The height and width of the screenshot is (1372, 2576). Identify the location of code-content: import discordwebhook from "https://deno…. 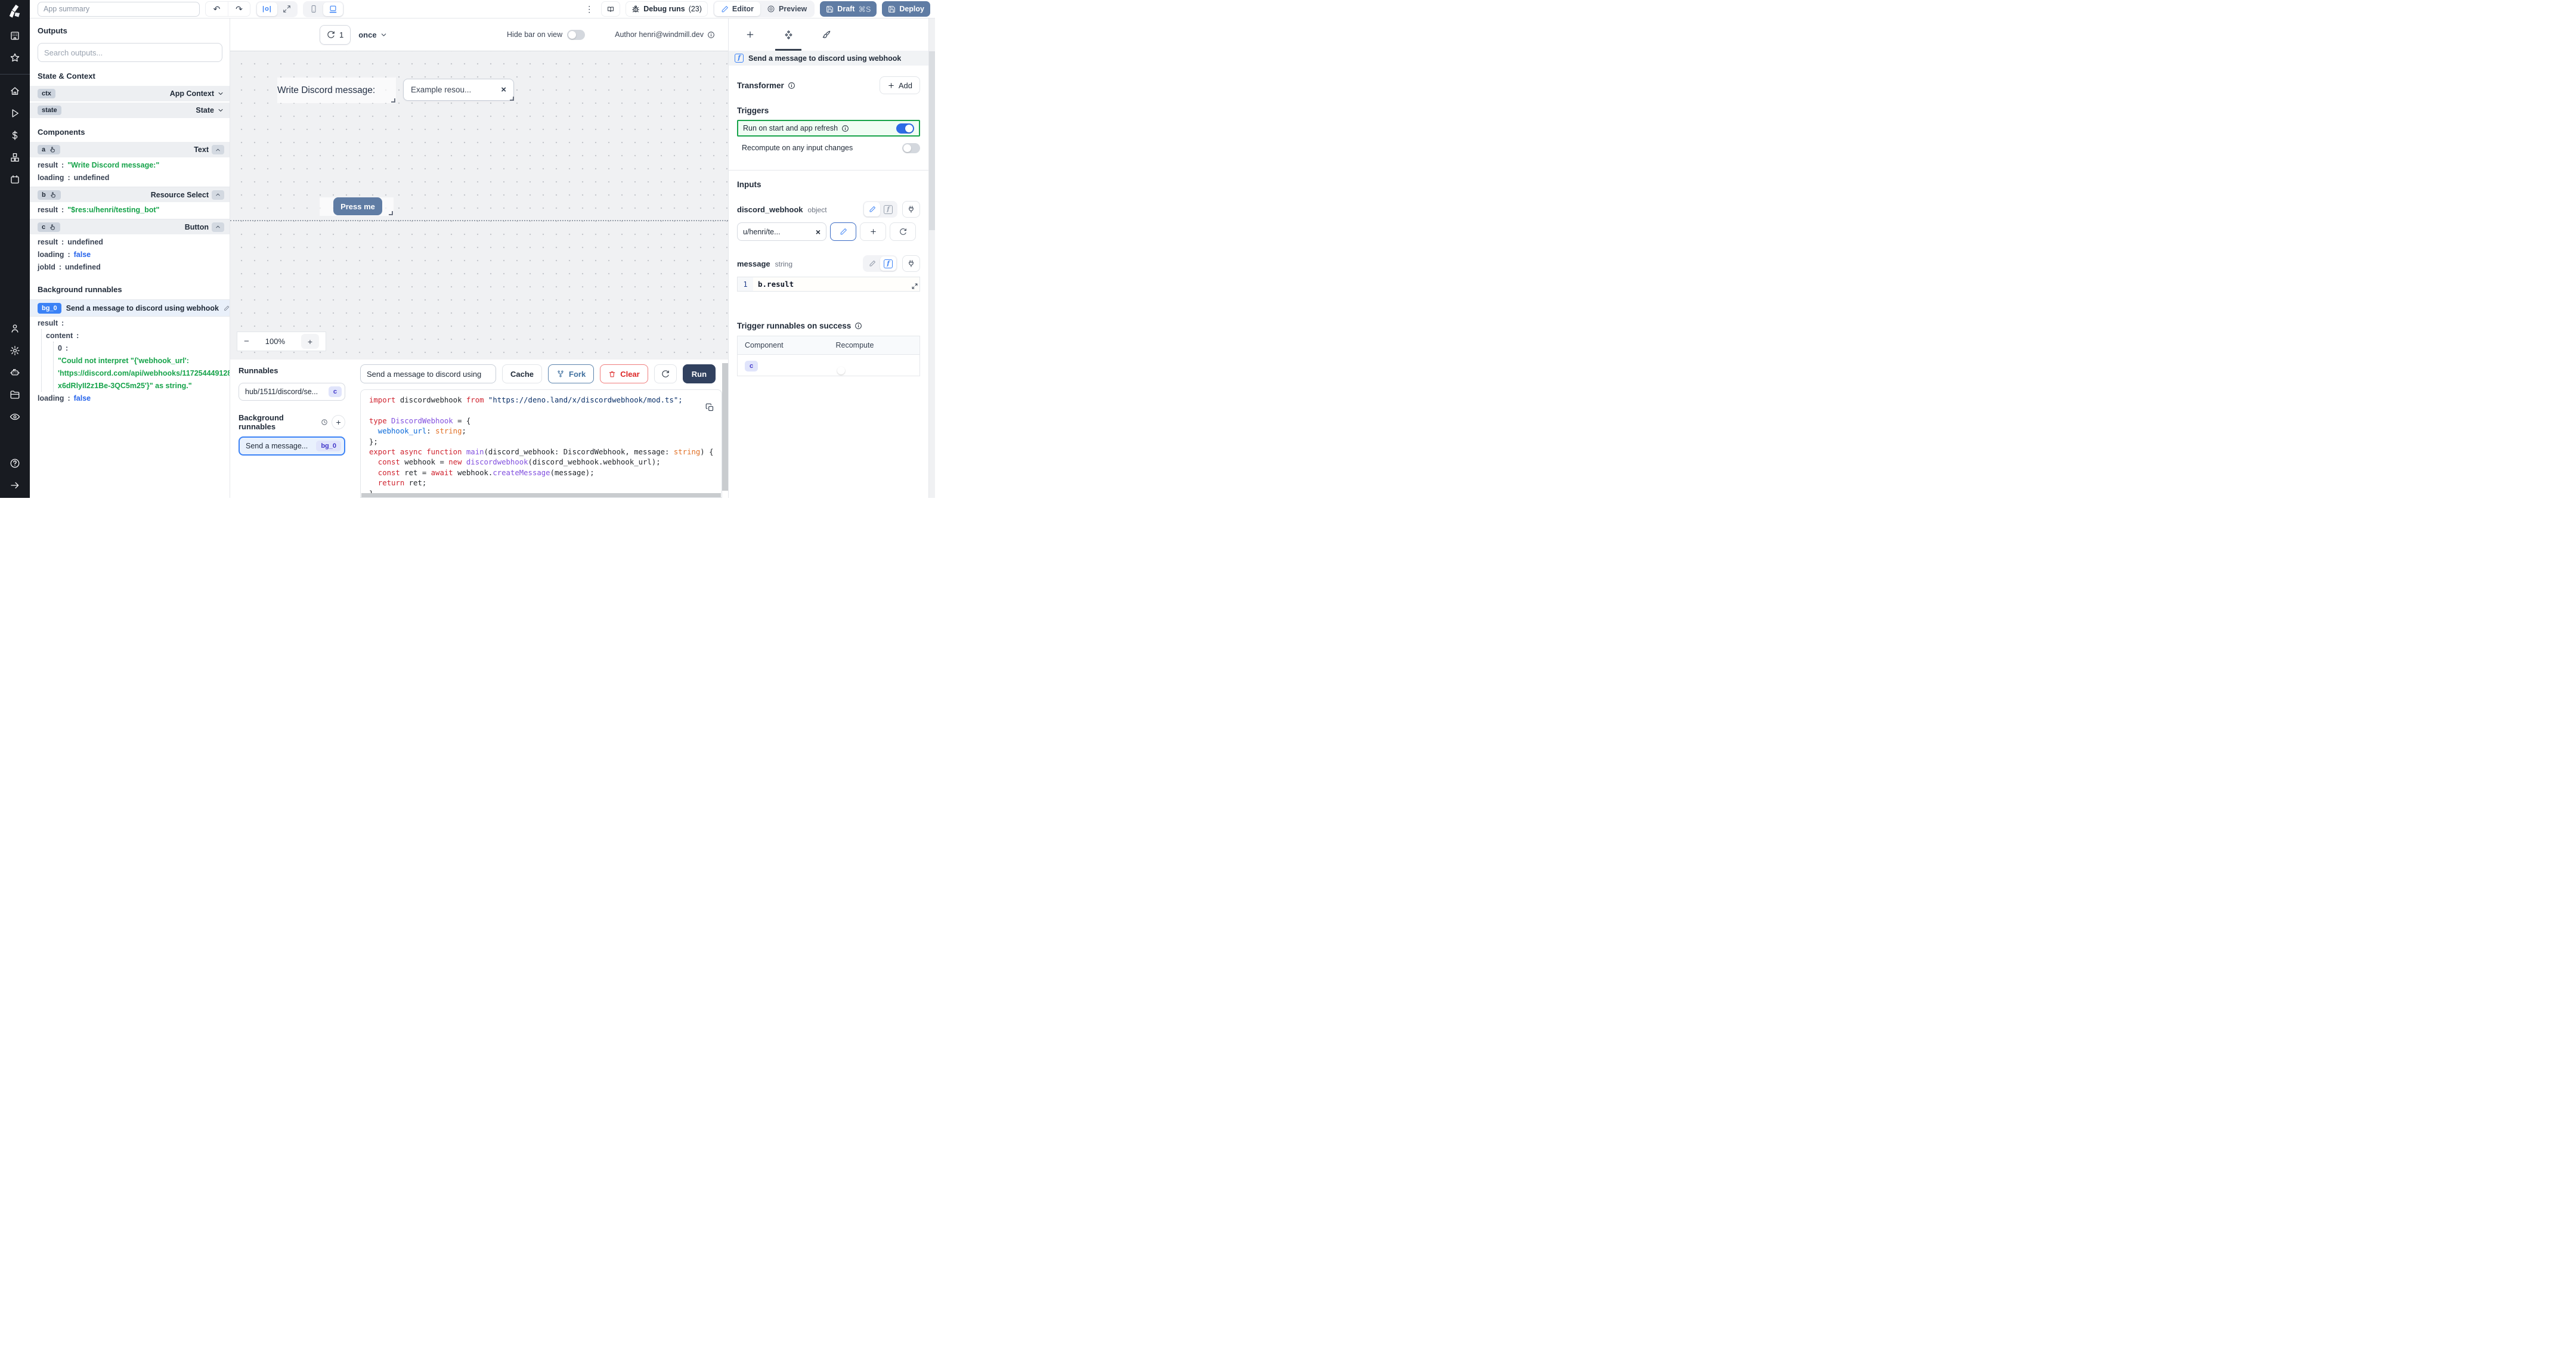
(545, 446).